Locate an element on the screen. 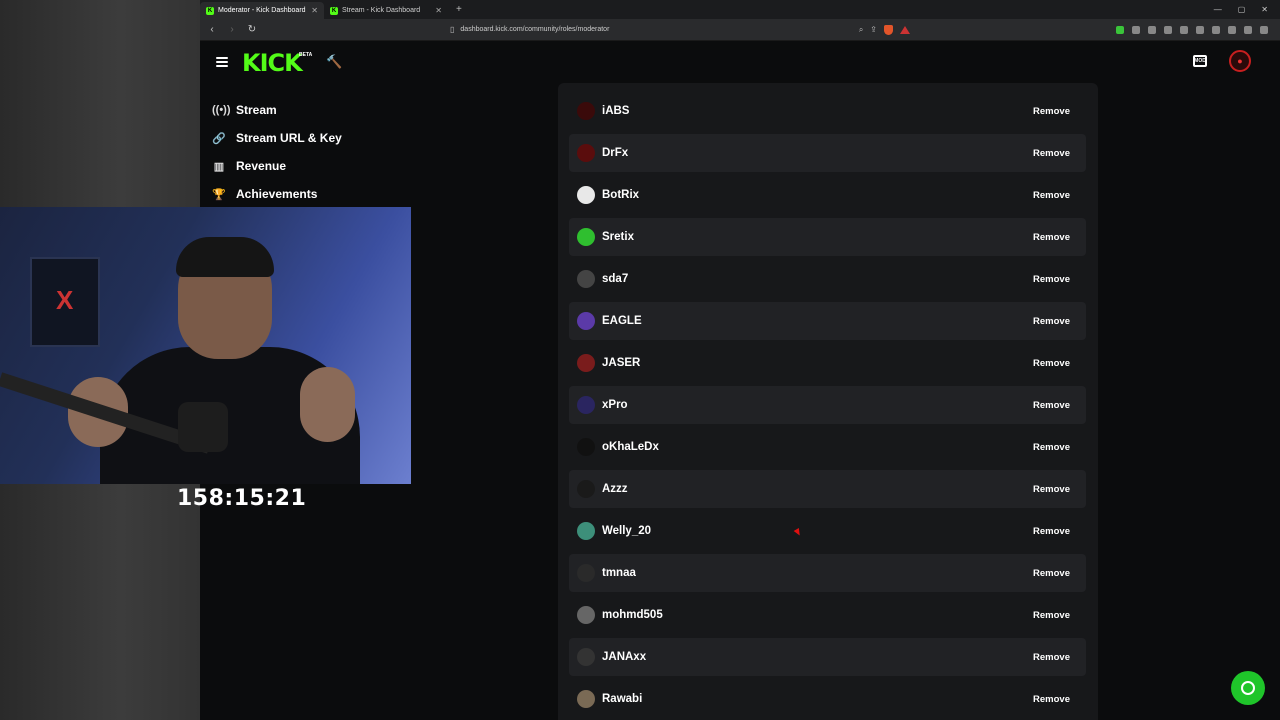 The image size is (1280, 720). zoom-icon: ⌕ is located at coordinates (861, 30).